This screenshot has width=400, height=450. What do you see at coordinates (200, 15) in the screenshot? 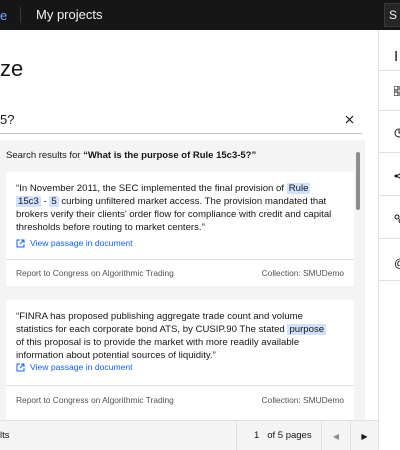
I see `top-navigation-bar: e My projects S` at bounding box center [200, 15].